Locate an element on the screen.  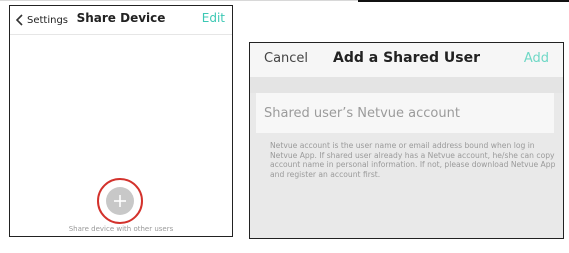
dialog-title: Add a Shared User is located at coordinates (406, 58).